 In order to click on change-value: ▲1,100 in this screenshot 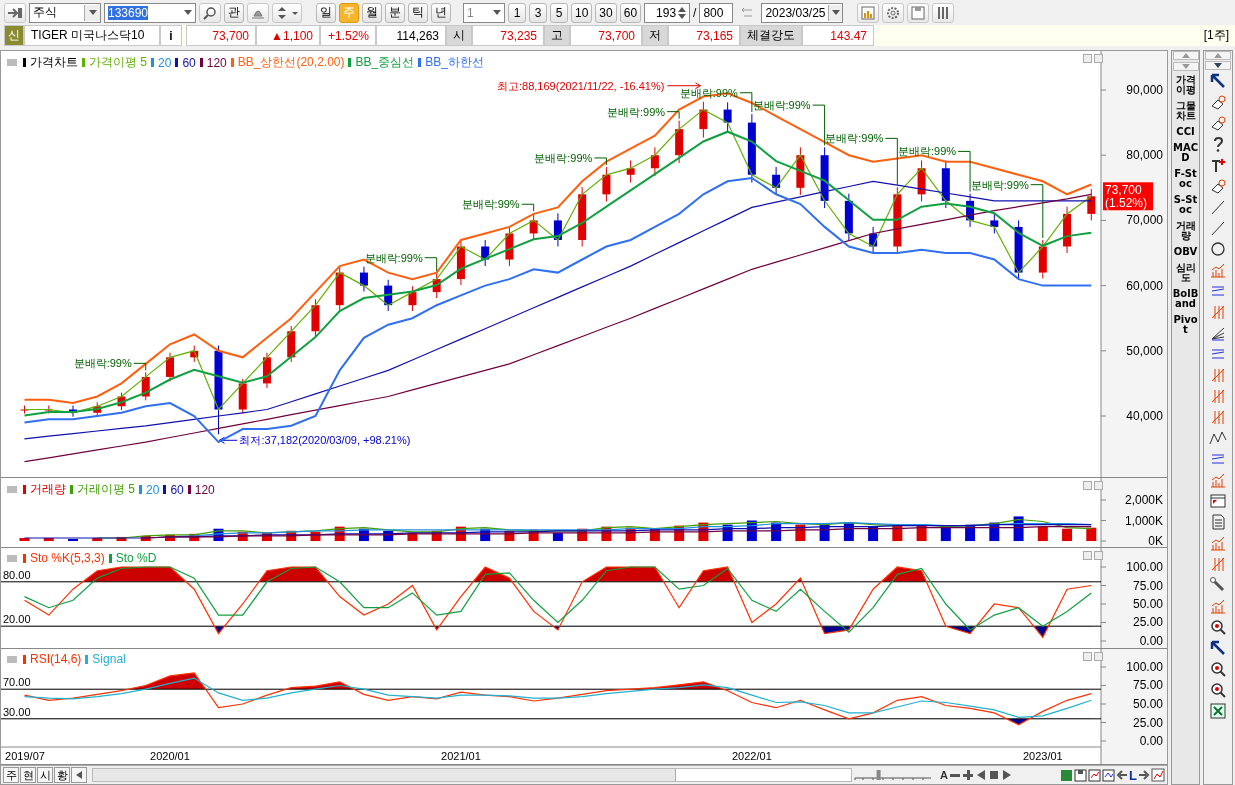, I will do `click(288, 35)`.